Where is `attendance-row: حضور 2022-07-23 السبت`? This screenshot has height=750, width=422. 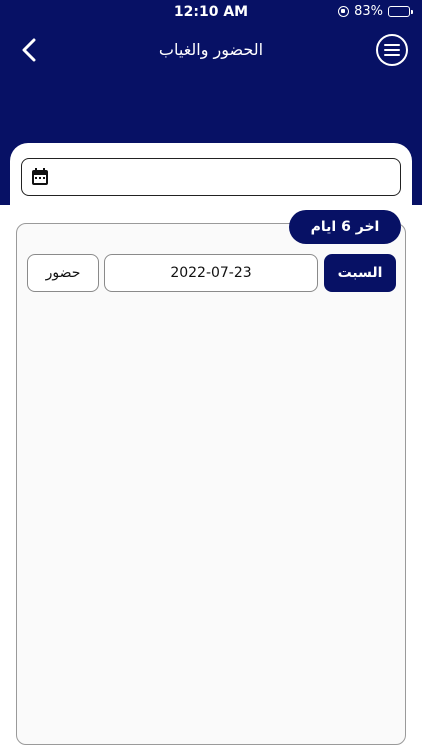 attendance-row: حضور 2022-07-23 السبت is located at coordinates (212, 273).